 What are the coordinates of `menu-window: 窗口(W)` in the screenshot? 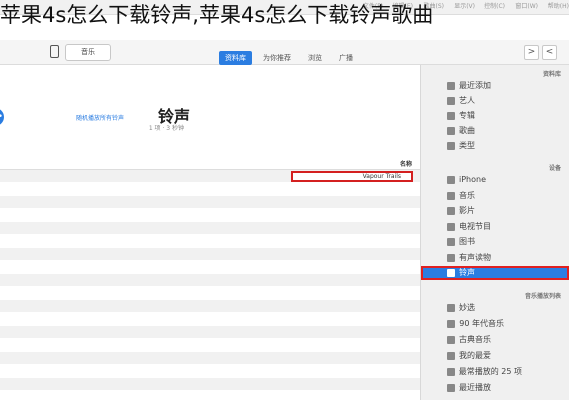 It's located at (526, 7).